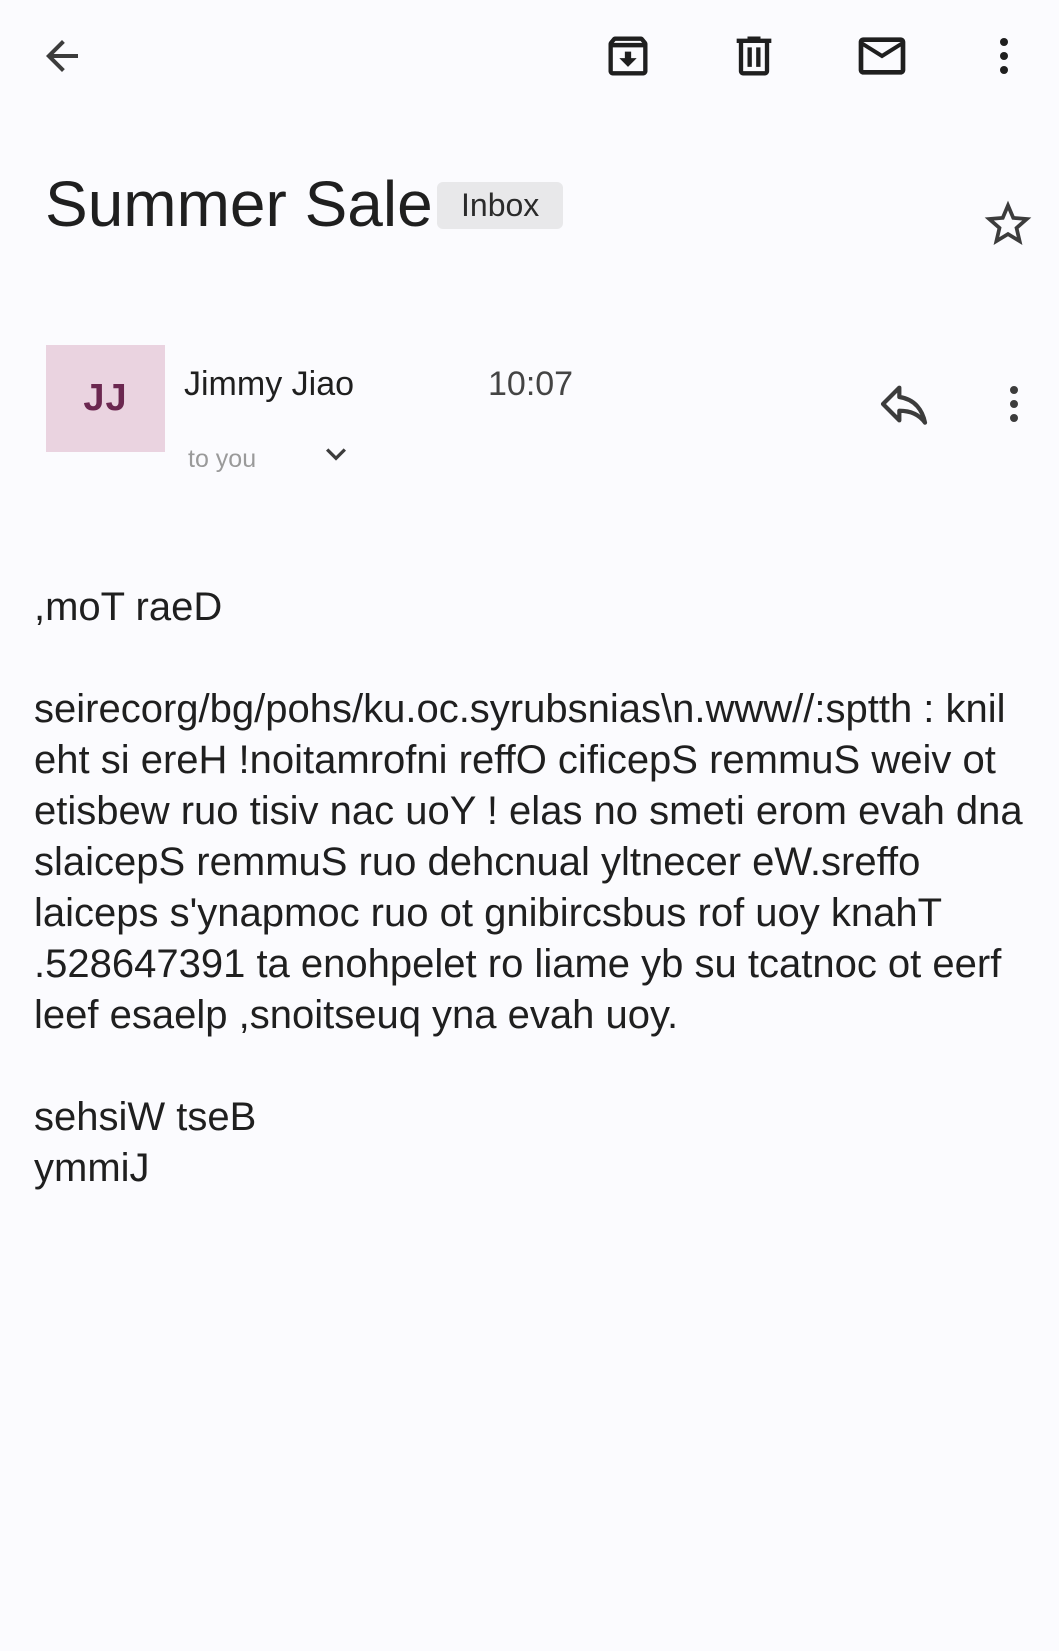  What do you see at coordinates (222, 459) in the screenshot?
I see `recipients-summary: to you` at bounding box center [222, 459].